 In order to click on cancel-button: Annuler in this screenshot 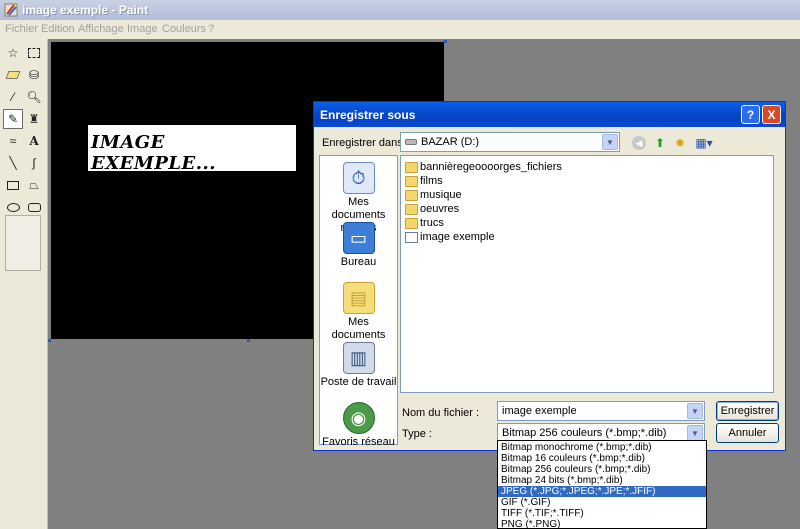, I will do `click(747, 433)`.